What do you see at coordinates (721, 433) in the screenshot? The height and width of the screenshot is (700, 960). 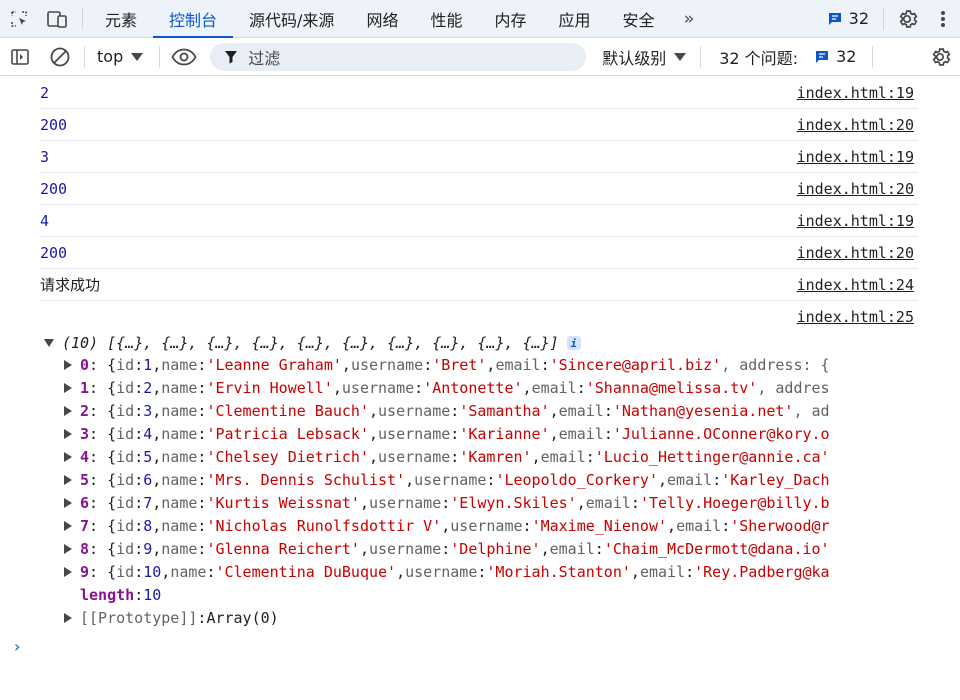 I see `property-value-string: 'Julianne.OConner@kory.o` at bounding box center [721, 433].